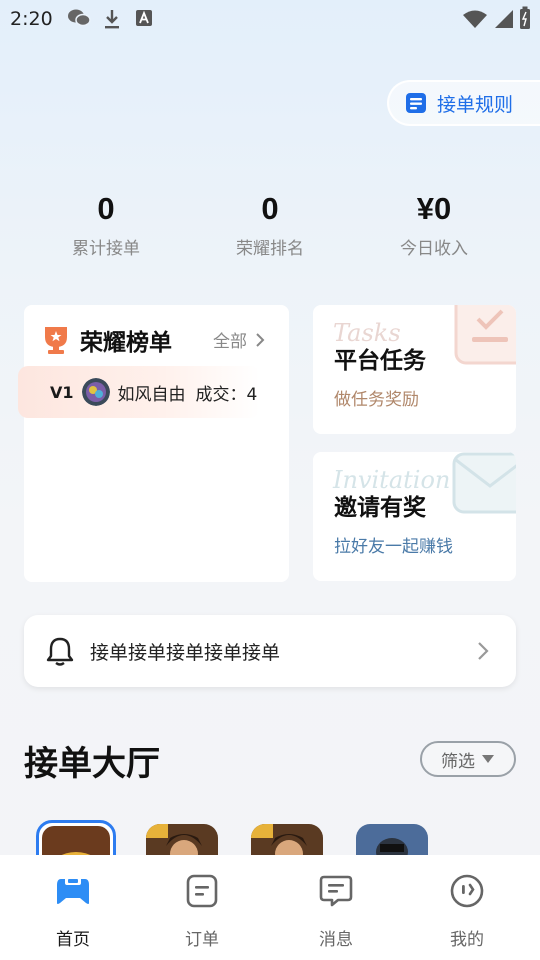 This screenshot has height=960, width=540. I want to click on stat-honor-rank: 0 荣耀排名, so click(270, 224).